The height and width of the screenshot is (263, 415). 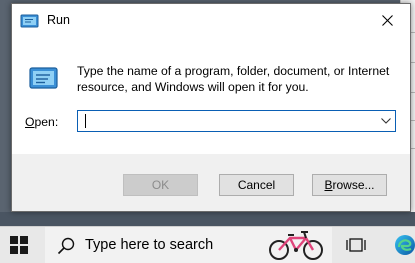 What do you see at coordinates (211, 20) in the screenshot?
I see `title-bar: Run` at bounding box center [211, 20].